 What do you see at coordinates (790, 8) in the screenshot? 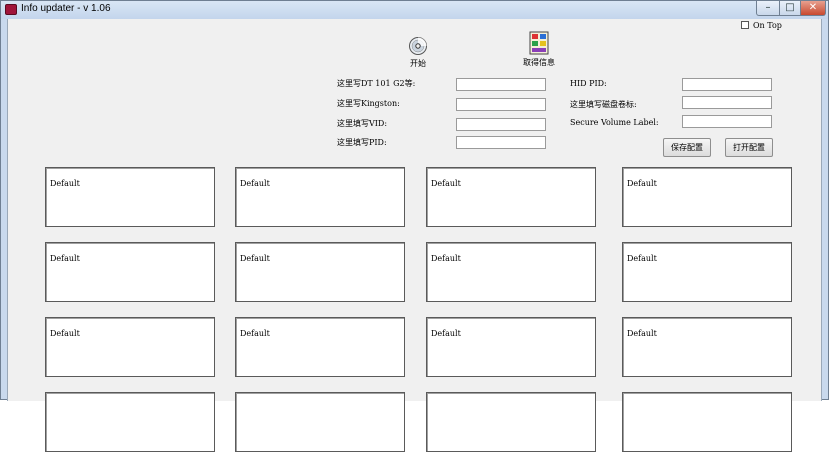
I see `maximize-button: □` at bounding box center [790, 8].